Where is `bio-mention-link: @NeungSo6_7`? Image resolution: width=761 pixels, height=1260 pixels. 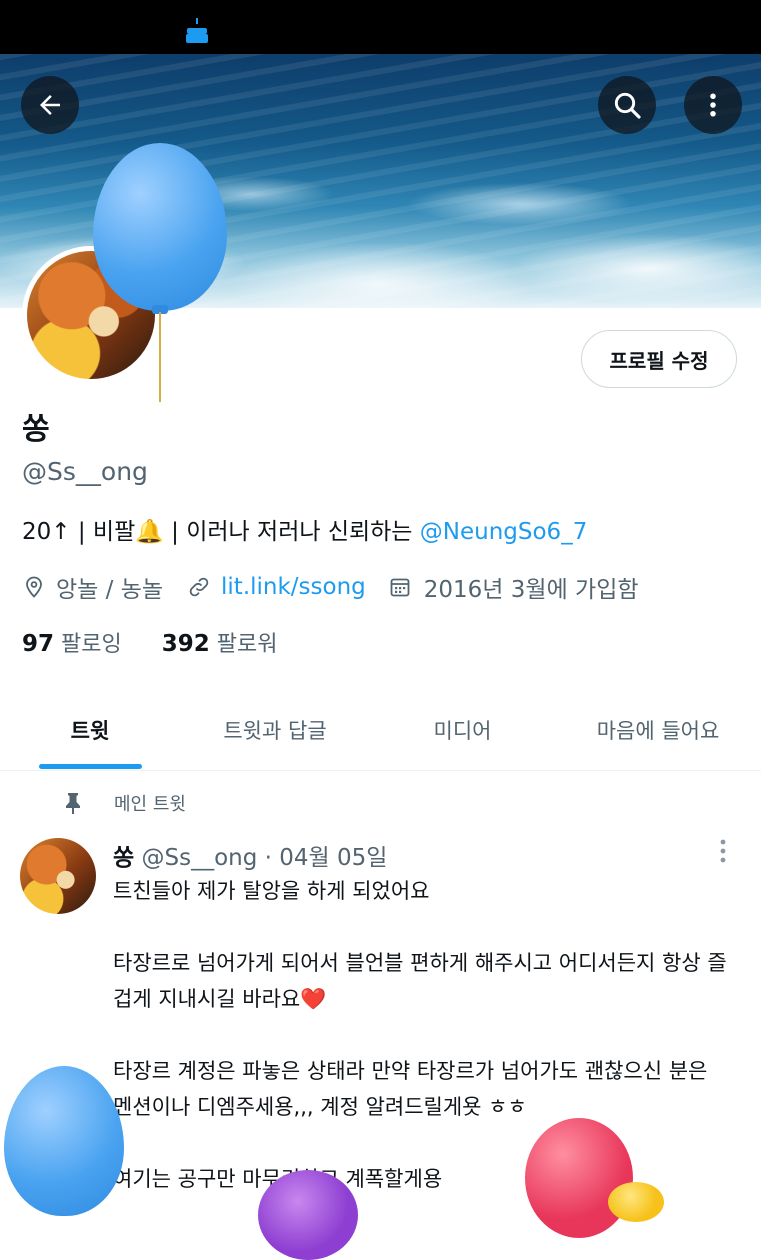 bio-mention-link: @NeungSo6_7 is located at coordinates (504, 532).